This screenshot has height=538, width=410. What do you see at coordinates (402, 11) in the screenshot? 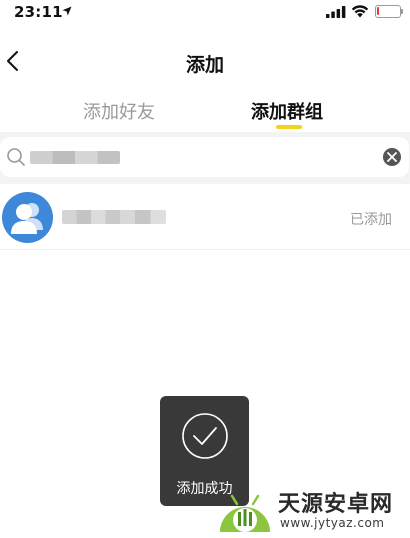
I see `battery-tip` at bounding box center [402, 11].